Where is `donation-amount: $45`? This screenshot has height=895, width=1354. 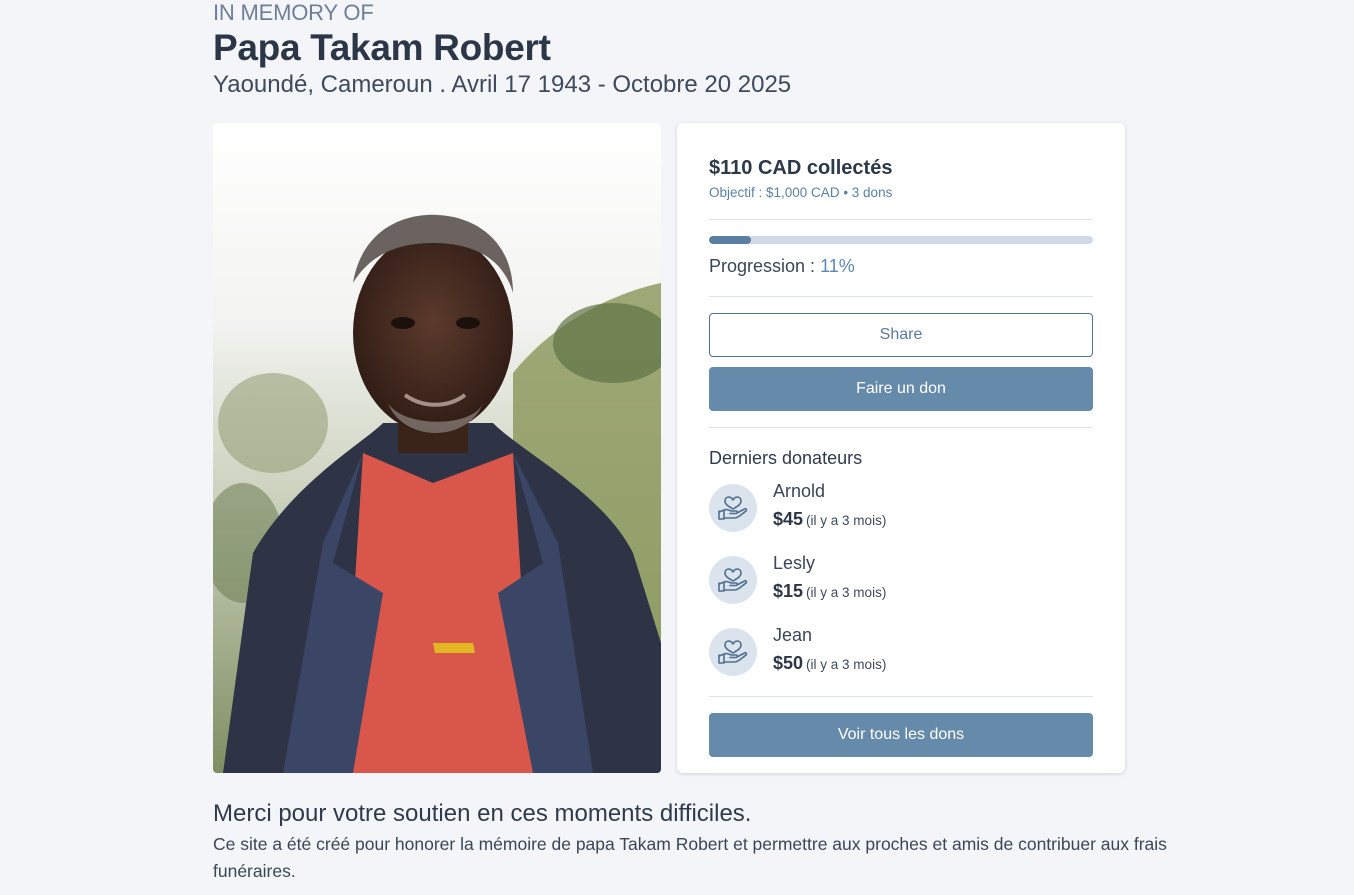 donation-amount: $45 is located at coordinates (788, 519).